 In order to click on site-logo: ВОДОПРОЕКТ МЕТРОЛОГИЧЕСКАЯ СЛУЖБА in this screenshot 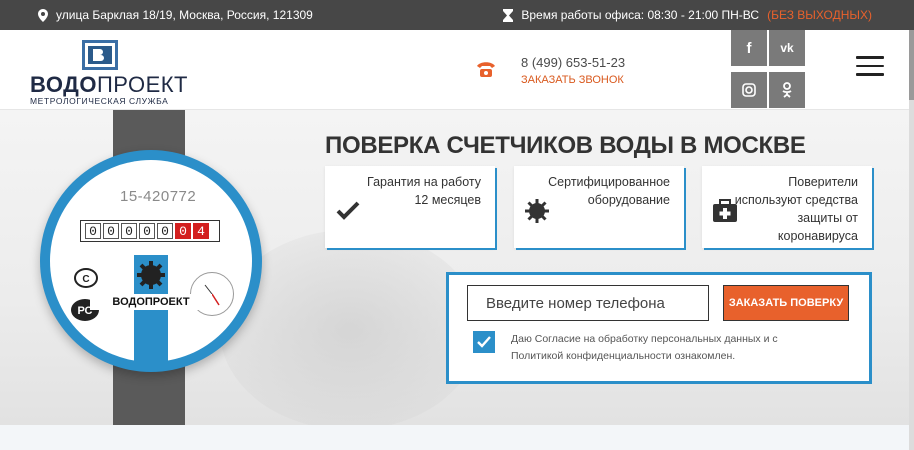, I will do `click(110, 73)`.